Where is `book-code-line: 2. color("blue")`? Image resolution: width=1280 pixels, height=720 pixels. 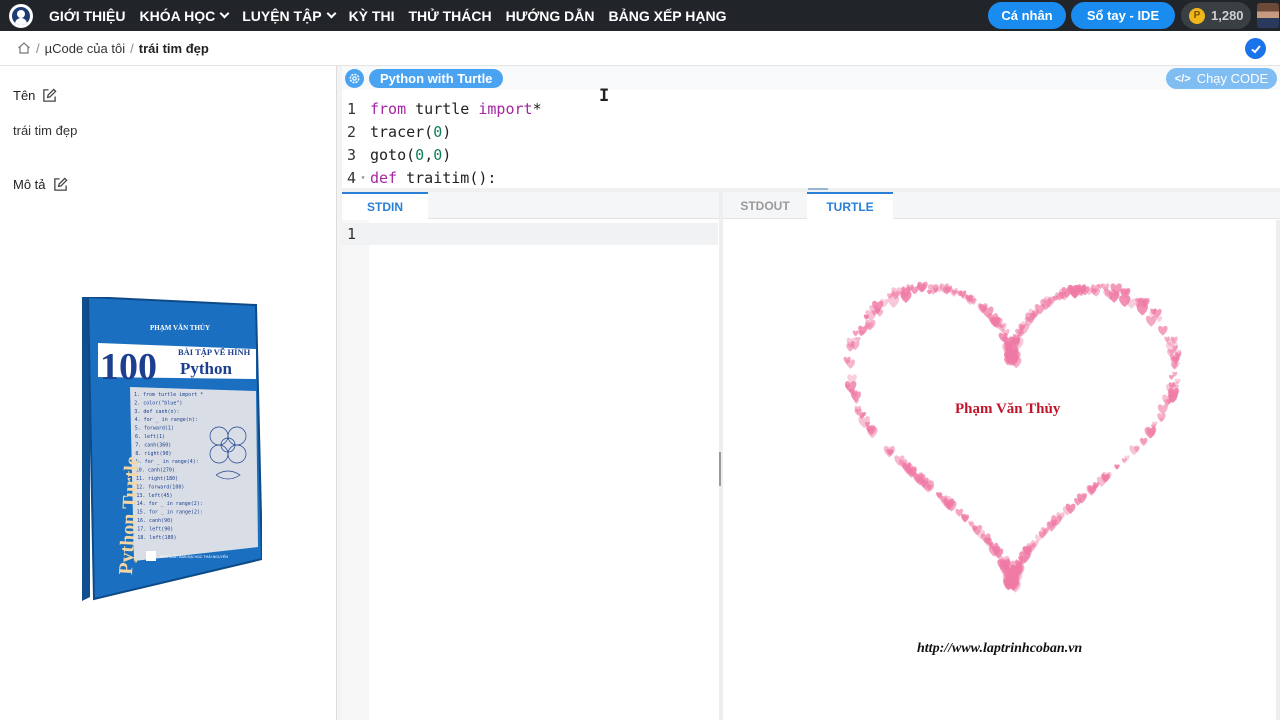
book-code-line: 2. color("blue") is located at coordinates (158, 403).